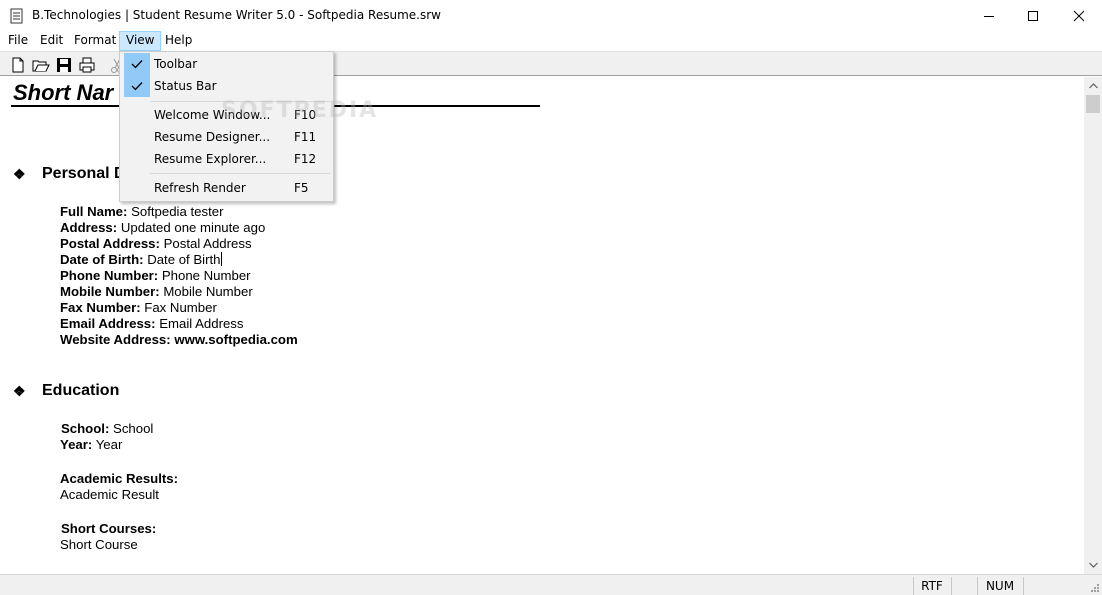  What do you see at coordinates (1053, 586) in the screenshot?
I see `status-pane-empty` at bounding box center [1053, 586].